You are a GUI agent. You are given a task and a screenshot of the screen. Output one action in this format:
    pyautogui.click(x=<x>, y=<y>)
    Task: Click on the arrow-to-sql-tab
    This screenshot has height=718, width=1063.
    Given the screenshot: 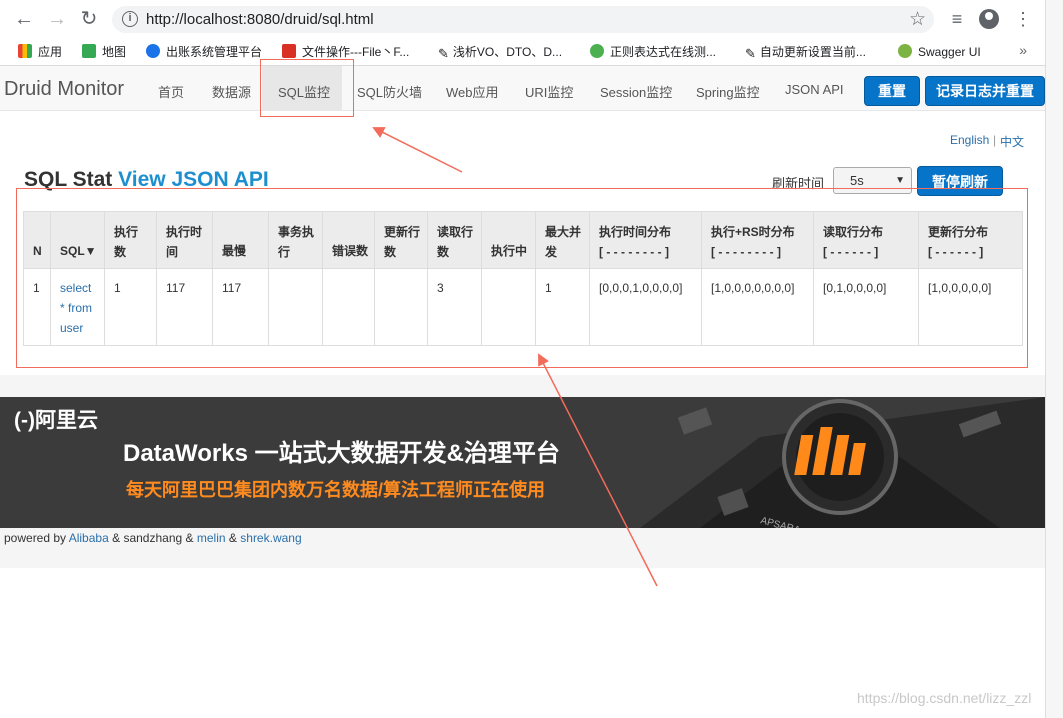 What is the action you would take?
    pyautogui.click(x=417, y=150)
    